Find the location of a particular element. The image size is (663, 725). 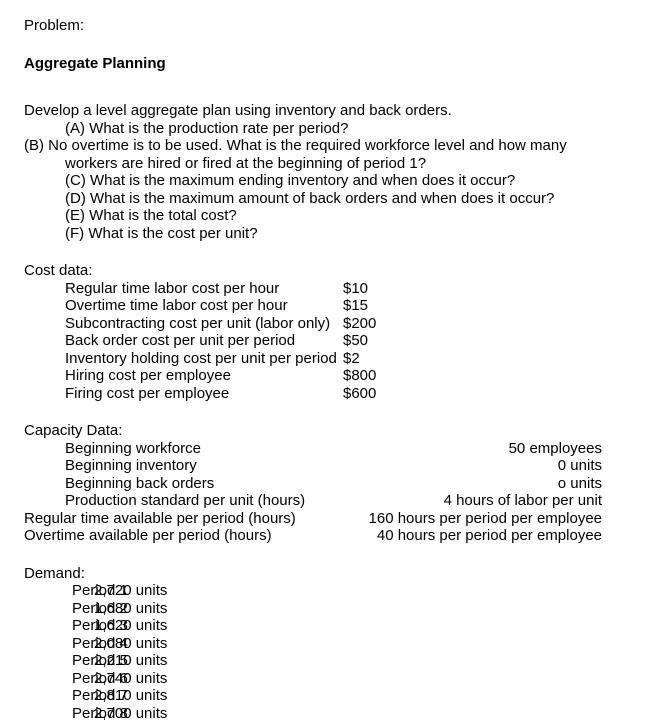

cost-data-heading: Cost data: is located at coordinates (58, 270).